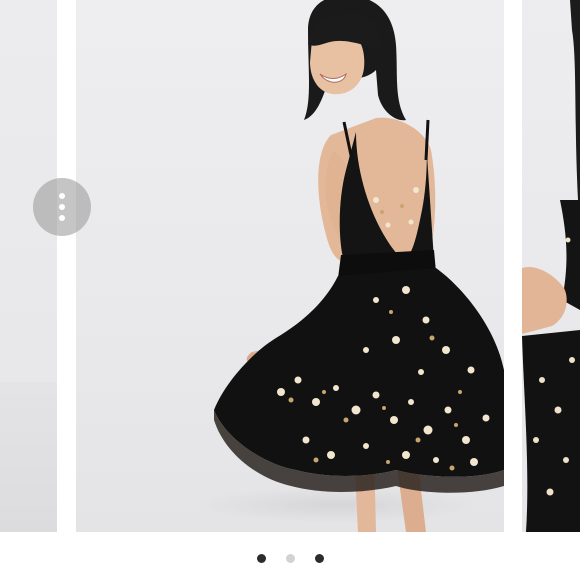 This screenshot has height=580, width=580. I want to click on carousel-pagination, so click(290, 558).